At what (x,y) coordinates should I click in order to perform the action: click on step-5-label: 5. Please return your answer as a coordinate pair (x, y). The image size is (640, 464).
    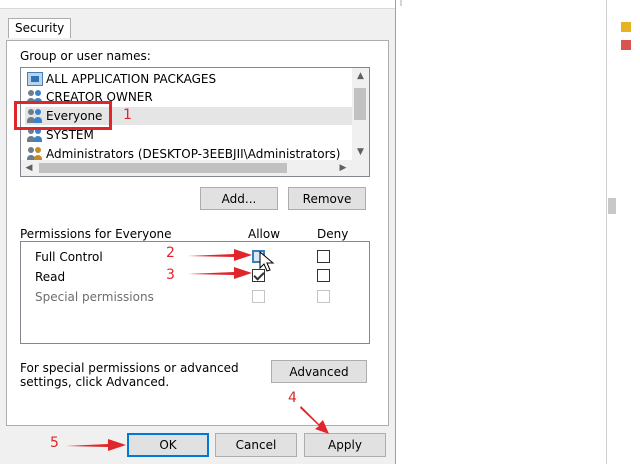
    Looking at the image, I should click on (54, 443).